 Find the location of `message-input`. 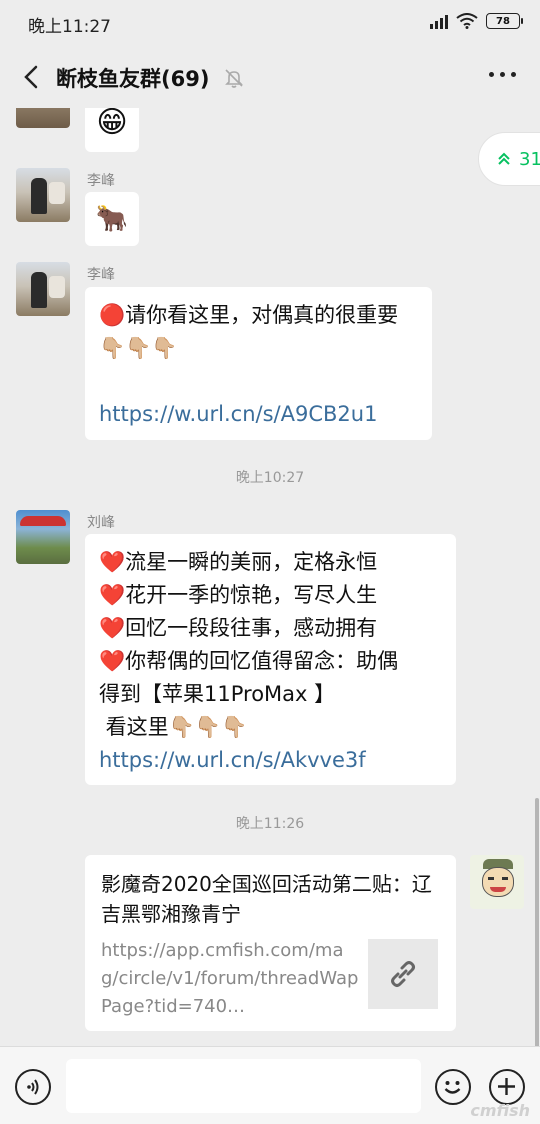

message-input is located at coordinates (243, 1086).